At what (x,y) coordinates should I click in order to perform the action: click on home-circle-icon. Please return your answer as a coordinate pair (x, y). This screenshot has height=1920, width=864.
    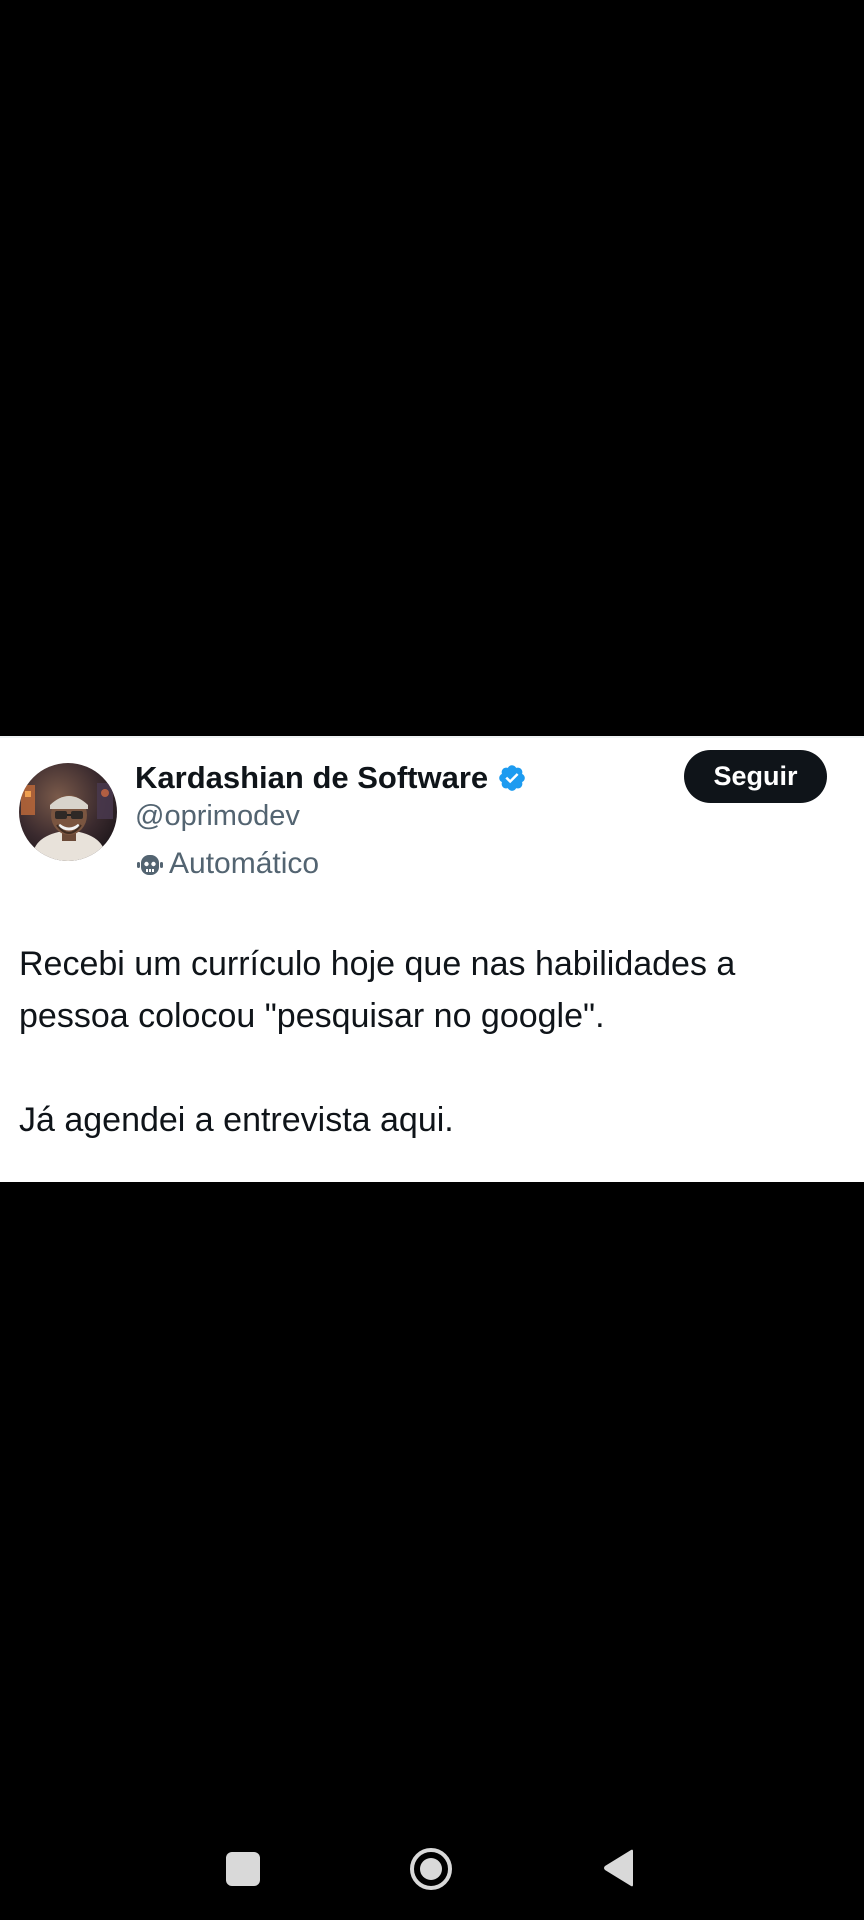
    Looking at the image, I should click on (431, 1869).